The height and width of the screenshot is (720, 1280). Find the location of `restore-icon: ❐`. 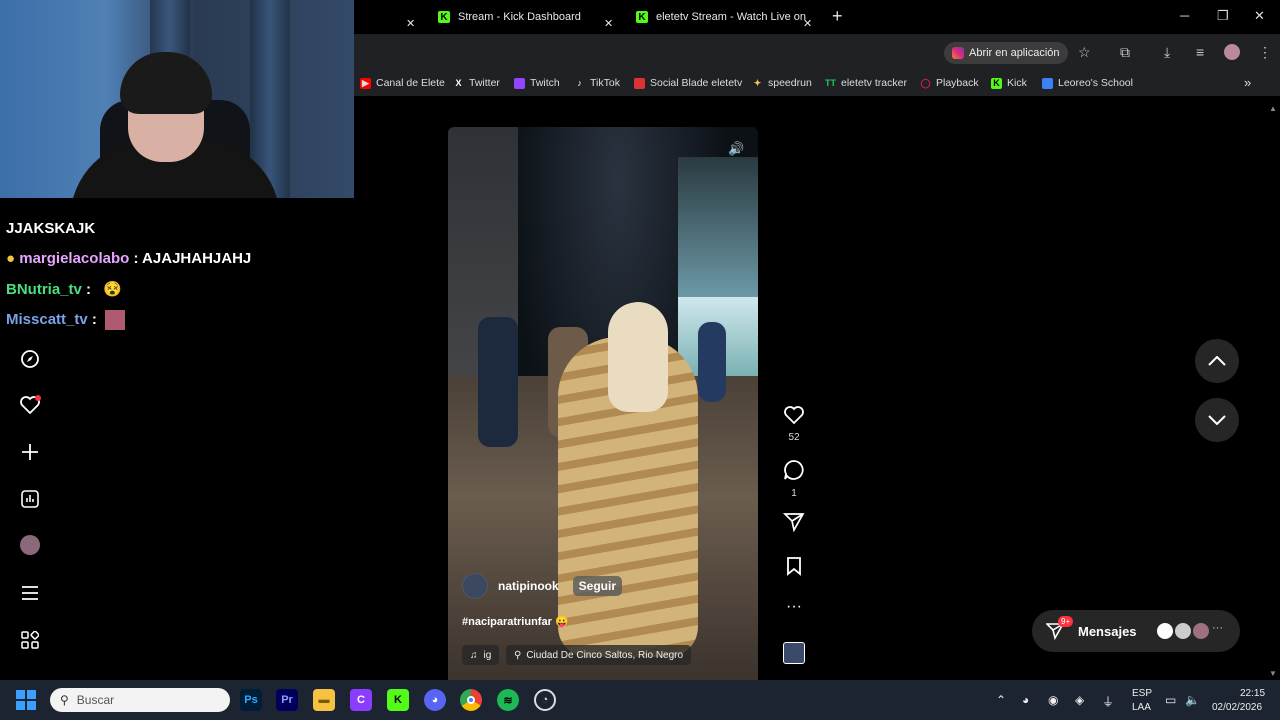

restore-icon: ❐ is located at coordinates (1223, 16).